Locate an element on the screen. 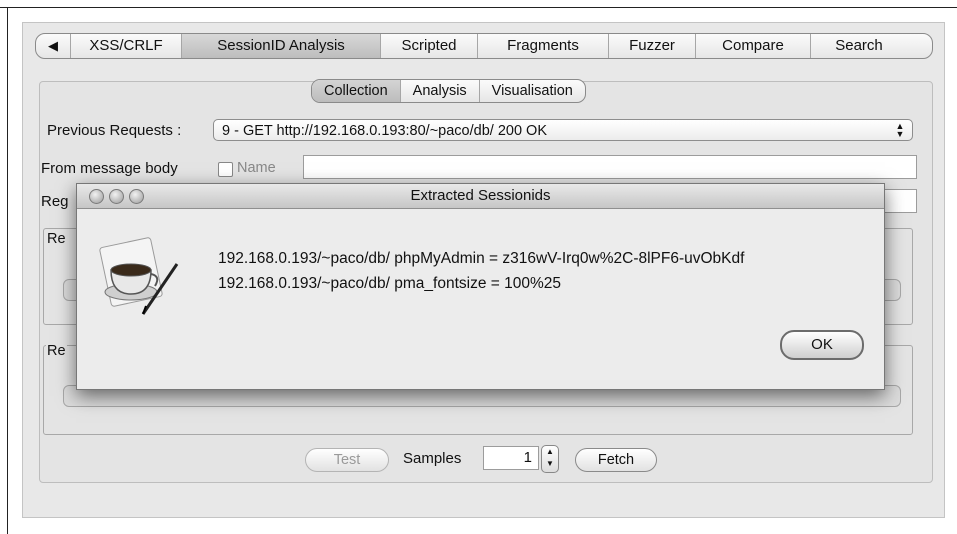  regex-label: Reg is located at coordinates (55, 201).